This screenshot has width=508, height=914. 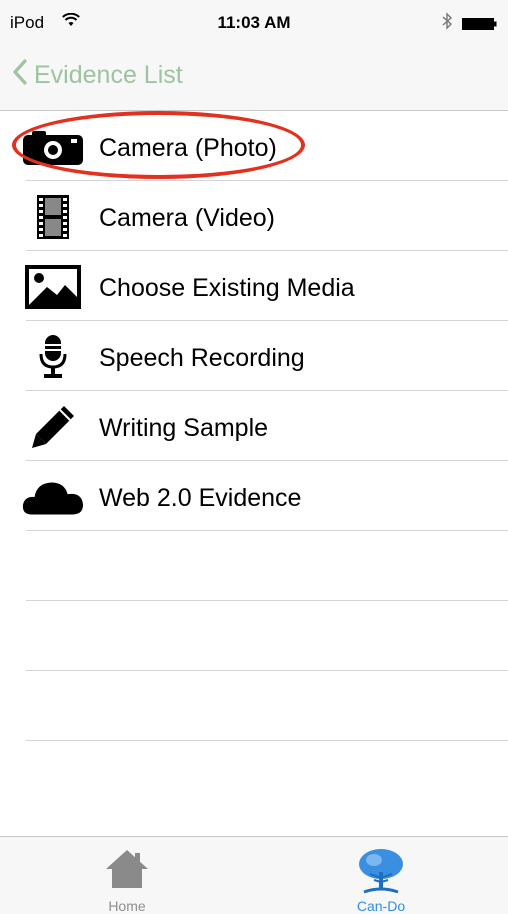 What do you see at coordinates (108, 74) in the screenshot?
I see `back-button-label: Evidence List` at bounding box center [108, 74].